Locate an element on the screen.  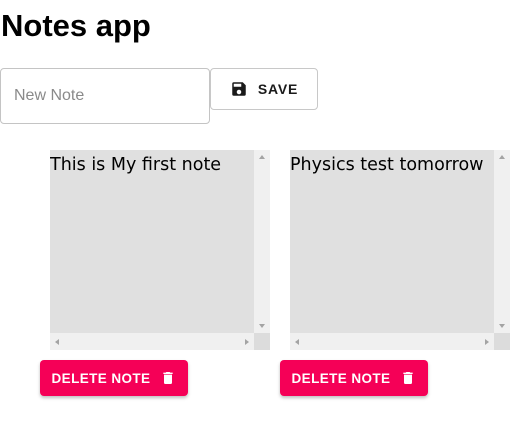
page-title: Notes app is located at coordinates (76, 25).